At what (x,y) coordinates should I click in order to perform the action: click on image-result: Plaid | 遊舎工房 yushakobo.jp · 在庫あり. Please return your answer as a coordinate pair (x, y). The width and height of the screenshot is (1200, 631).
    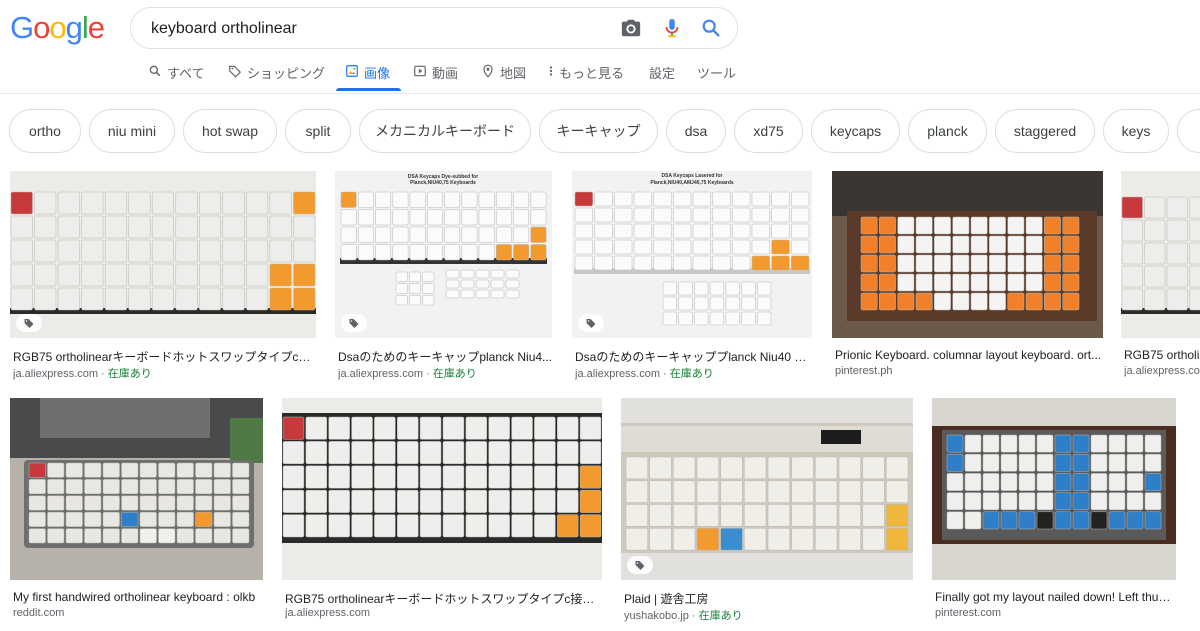
    Looking at the image, I should click on (767, 510).